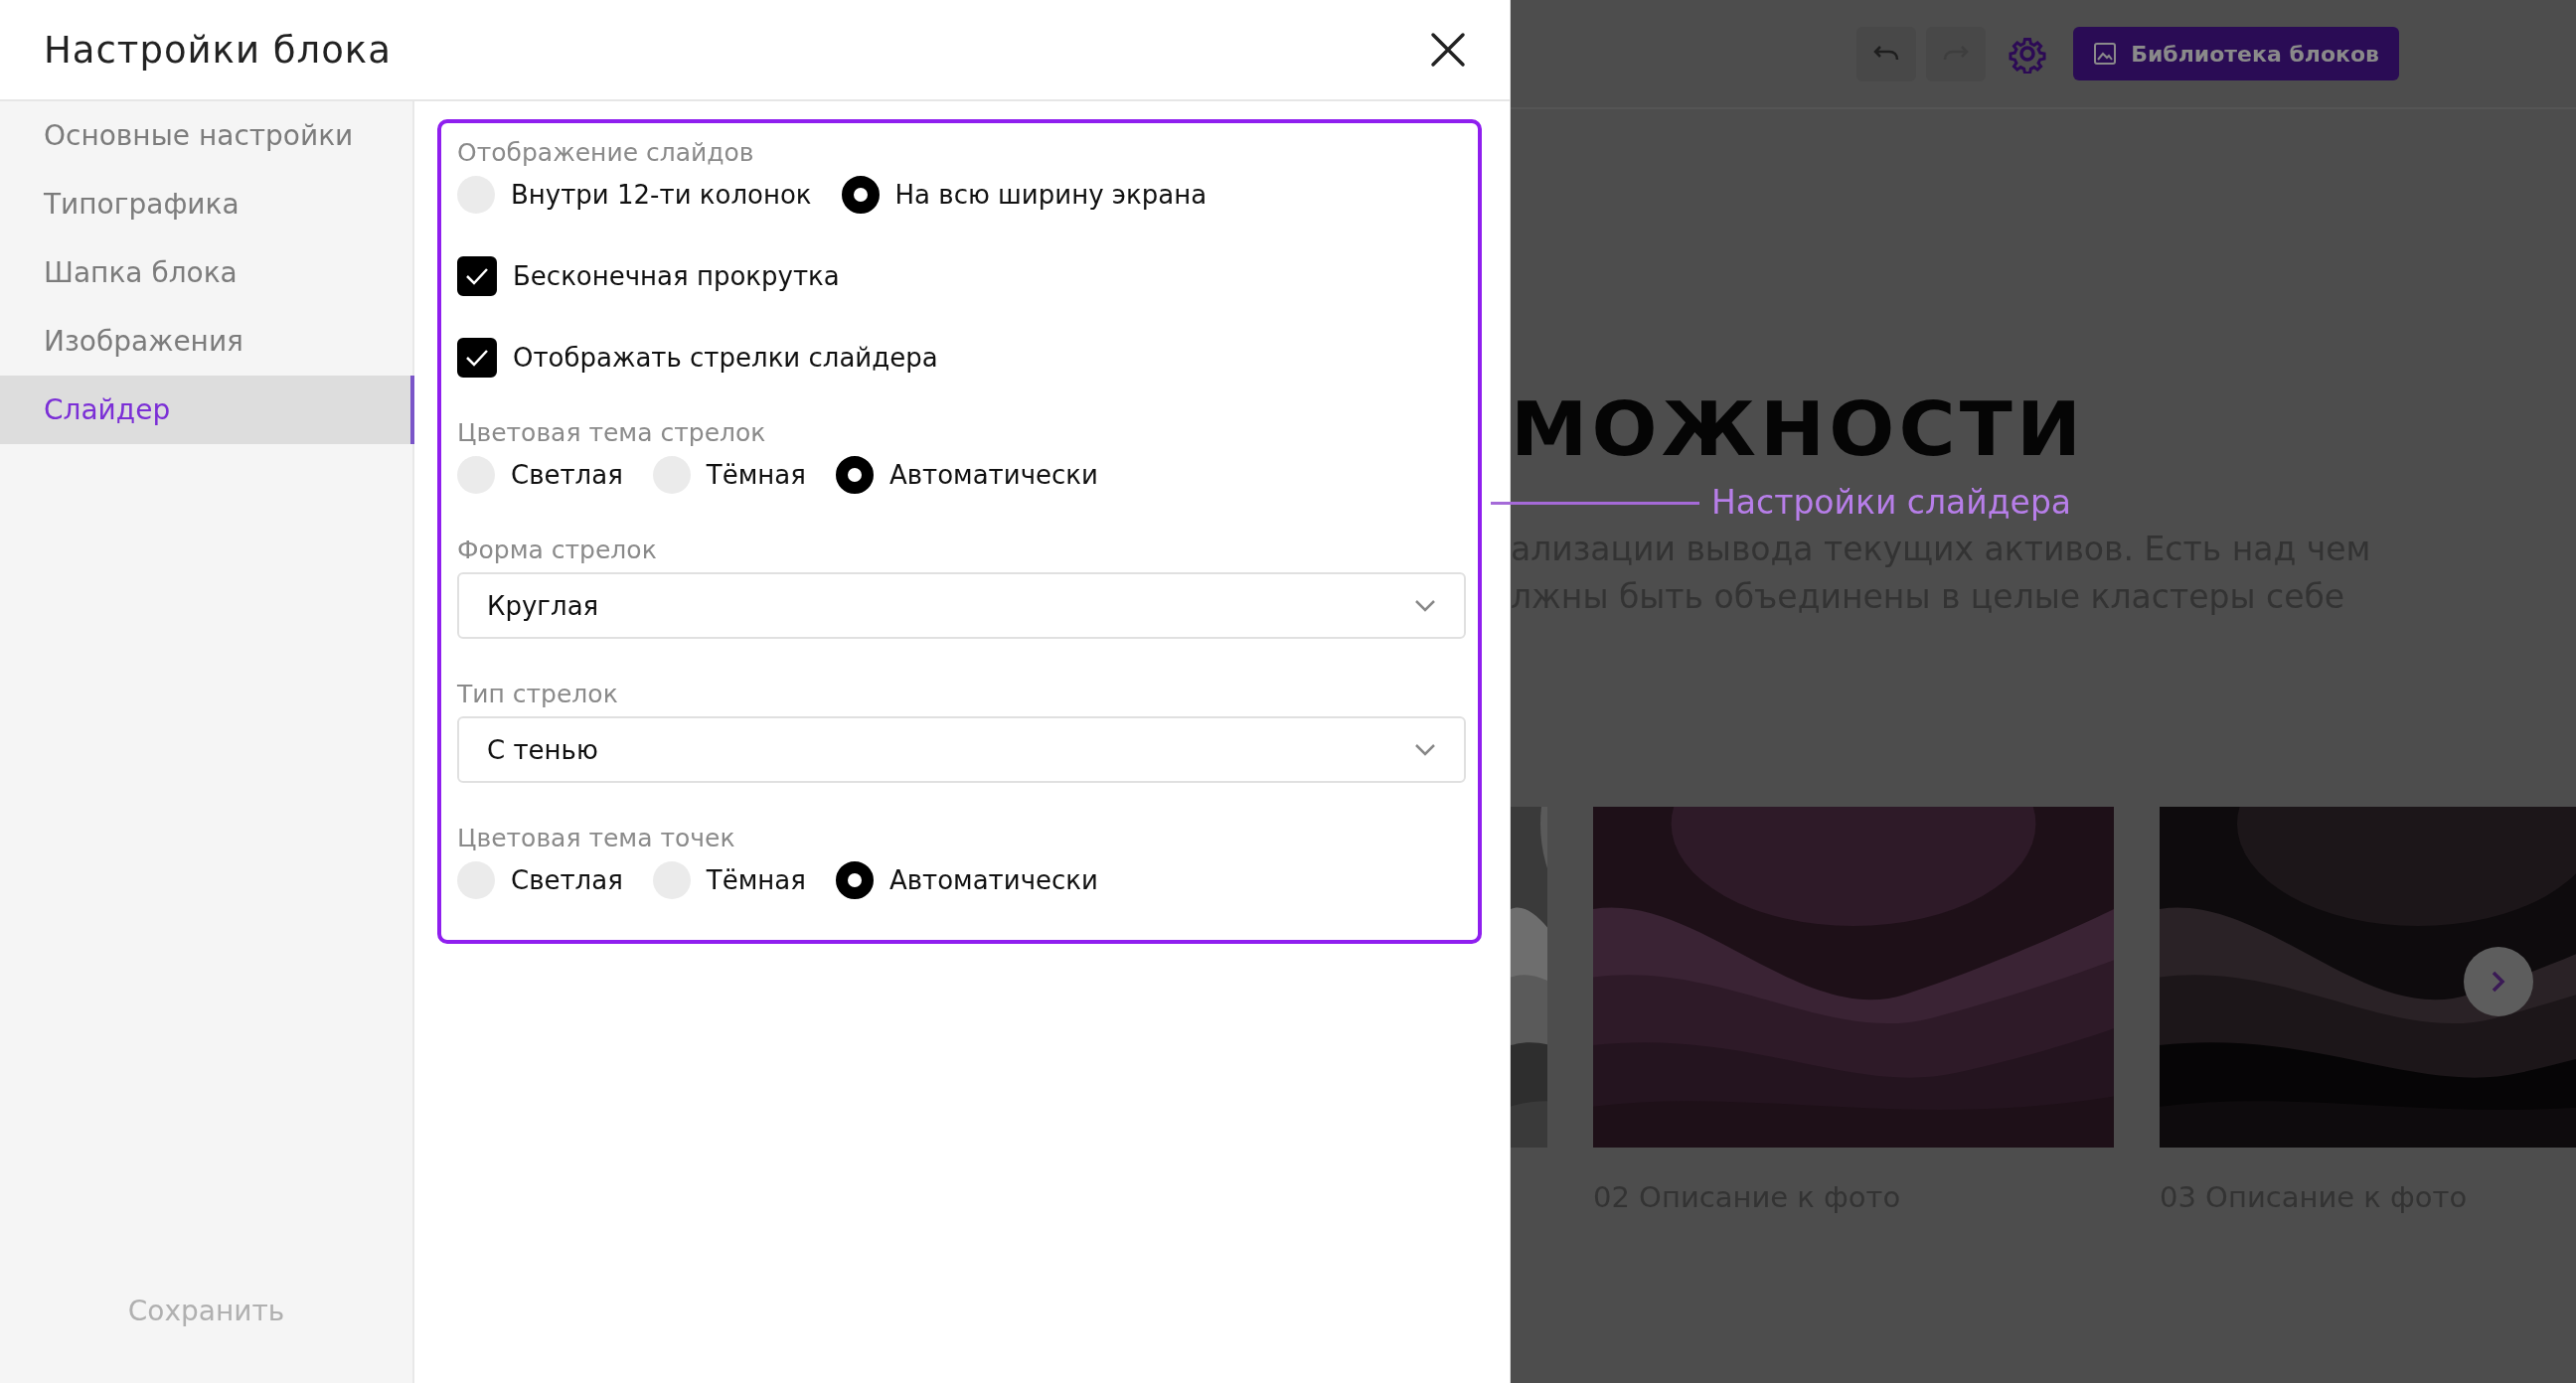 Image resolution: width=2576 pixels, height=1383 pixels. I want to click on undo-icon, so click(1886, 54).